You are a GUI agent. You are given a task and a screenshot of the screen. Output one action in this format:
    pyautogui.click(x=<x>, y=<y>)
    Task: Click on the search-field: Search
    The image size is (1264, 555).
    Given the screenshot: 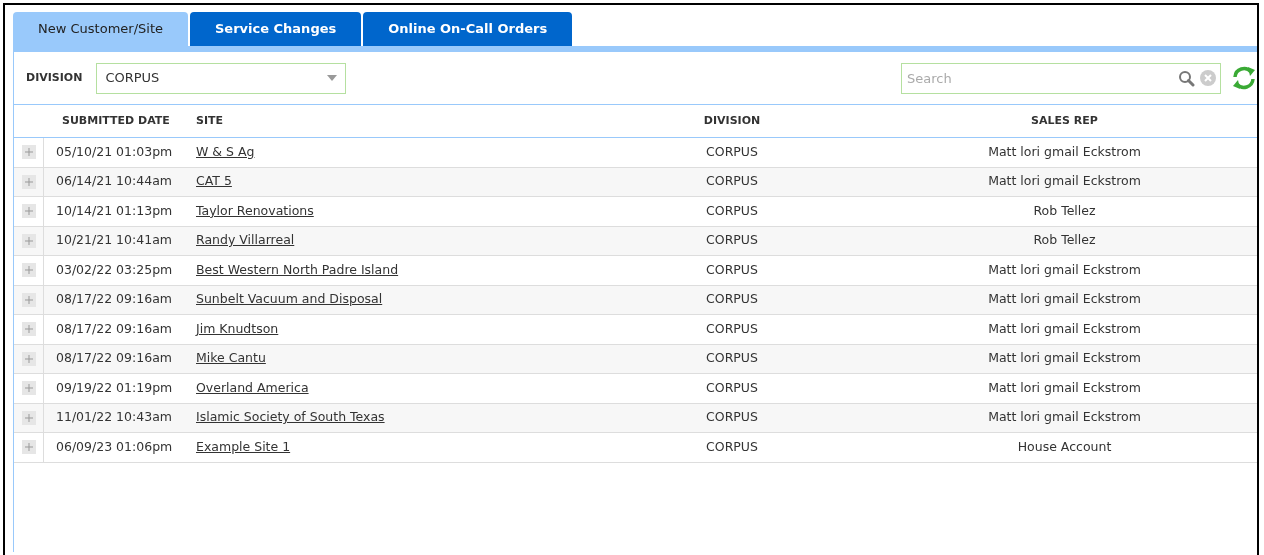 What is the action you would take?
    pyautogui.click(x=1061, y=78)
    